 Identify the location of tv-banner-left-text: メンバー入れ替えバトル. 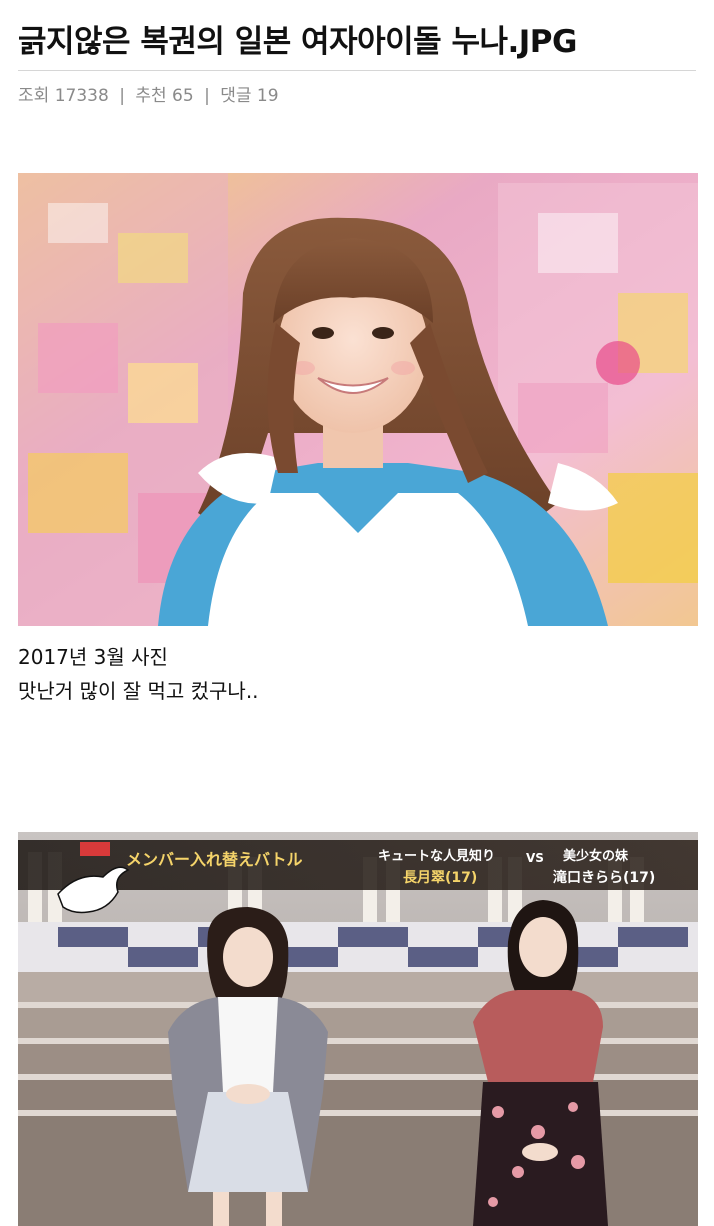
(214, 859).